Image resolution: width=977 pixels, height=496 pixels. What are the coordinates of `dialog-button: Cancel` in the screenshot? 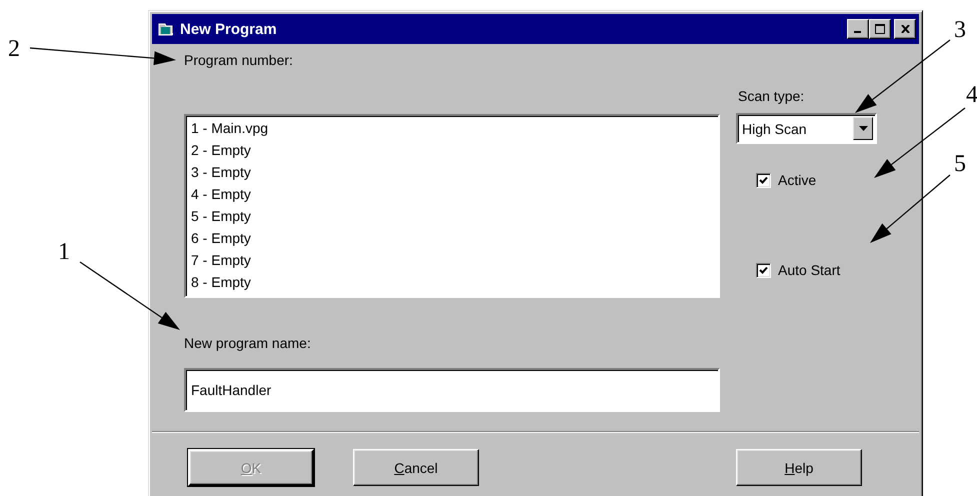 It's located at (416, 467).